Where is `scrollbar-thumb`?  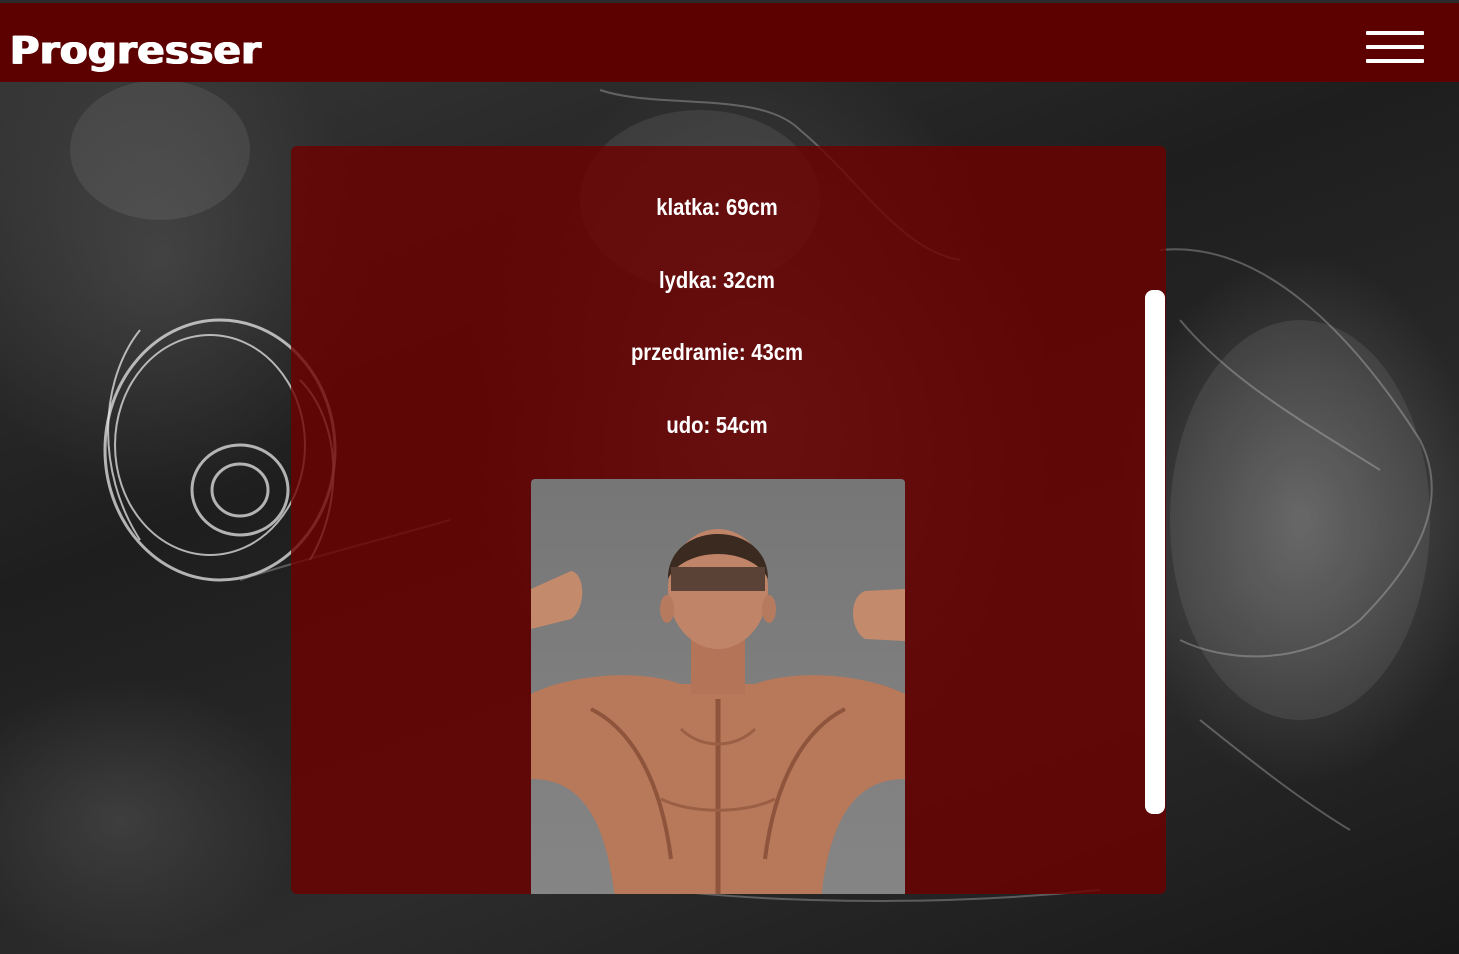 scrollbar-thumb is located at coordinates (1155, 552).